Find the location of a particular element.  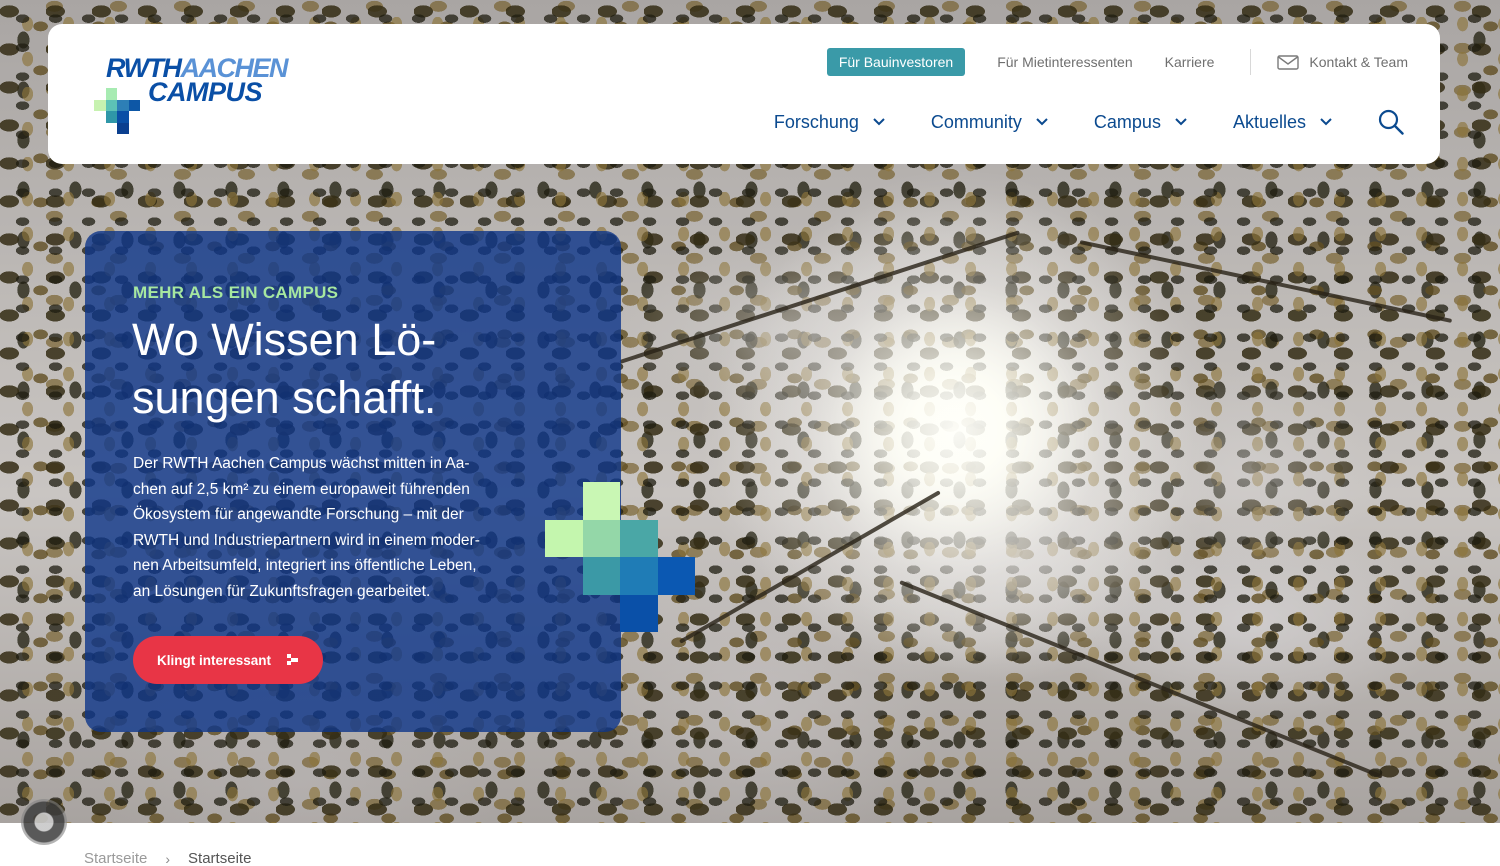

campus-cross-graphic is located at coordinates (620, 557).